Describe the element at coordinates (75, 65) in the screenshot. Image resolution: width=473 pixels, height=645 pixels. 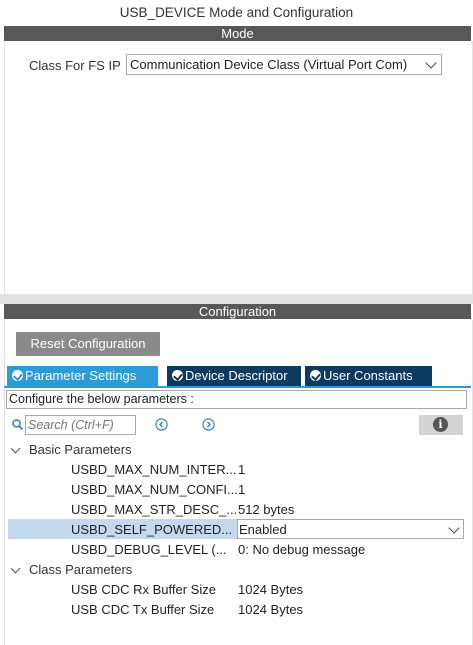
I see `class-for-fs-ip-label: Class For FS IP` at that location.